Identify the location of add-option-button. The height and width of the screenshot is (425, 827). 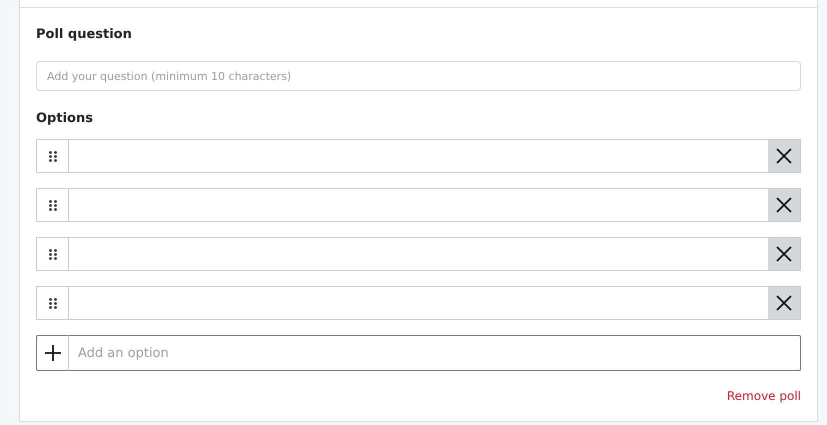
(52, 353).